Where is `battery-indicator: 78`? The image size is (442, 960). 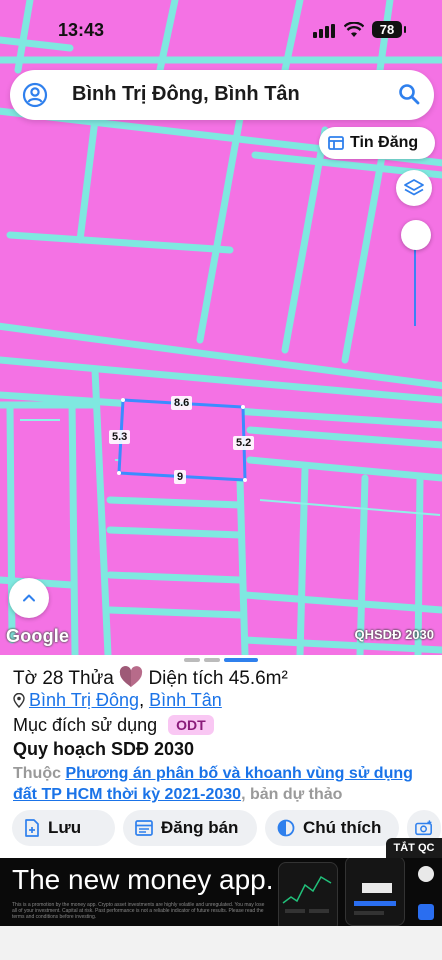 battery-indicator: 78 is located at coordinates (389, 29).